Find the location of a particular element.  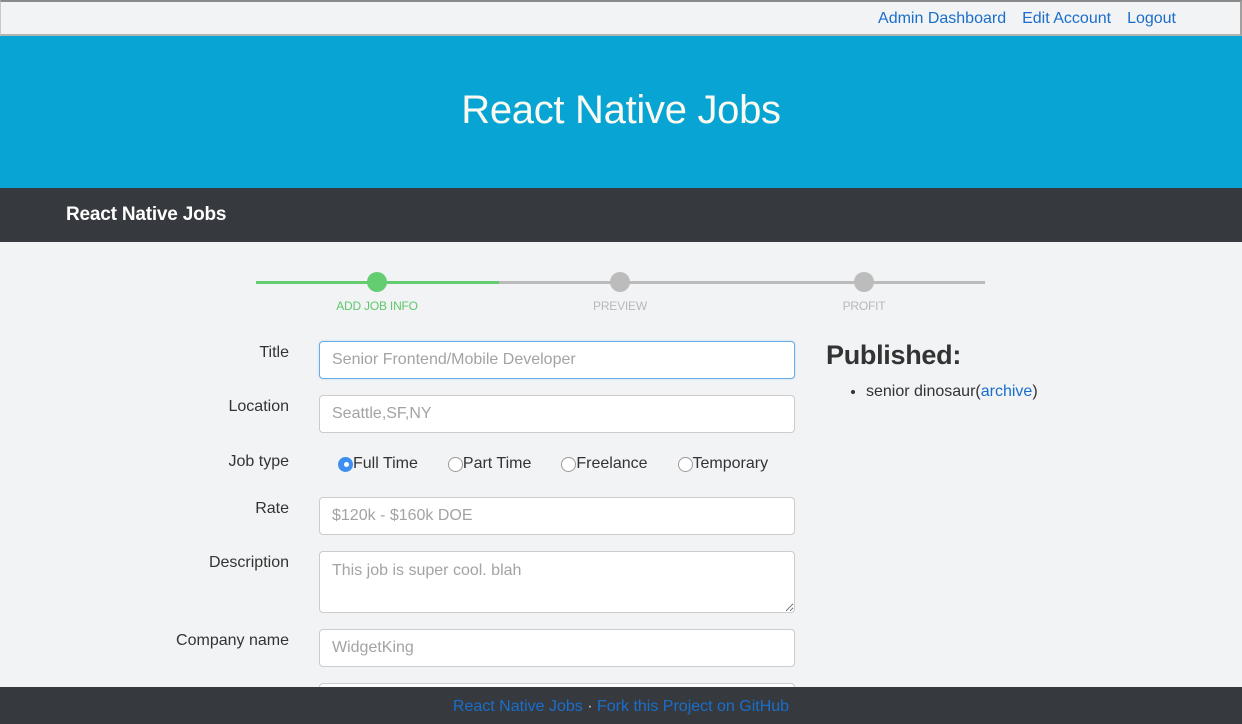

location-input is located at coordinates (557, 414).